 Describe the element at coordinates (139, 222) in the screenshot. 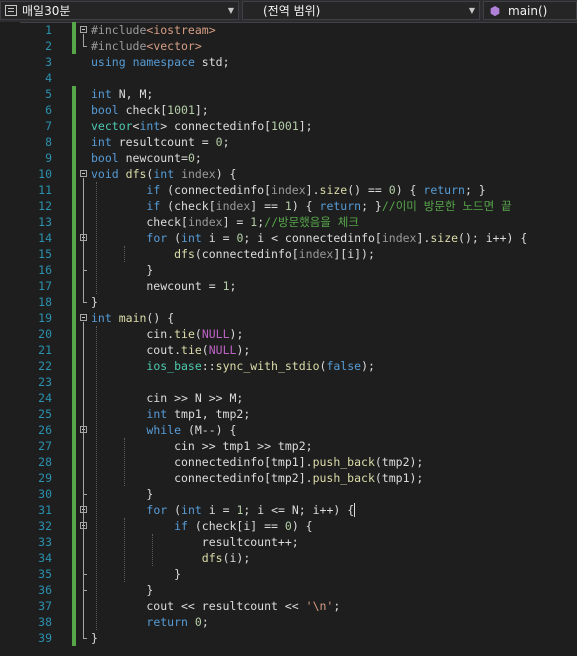

I see `code-token: check[` at that location.